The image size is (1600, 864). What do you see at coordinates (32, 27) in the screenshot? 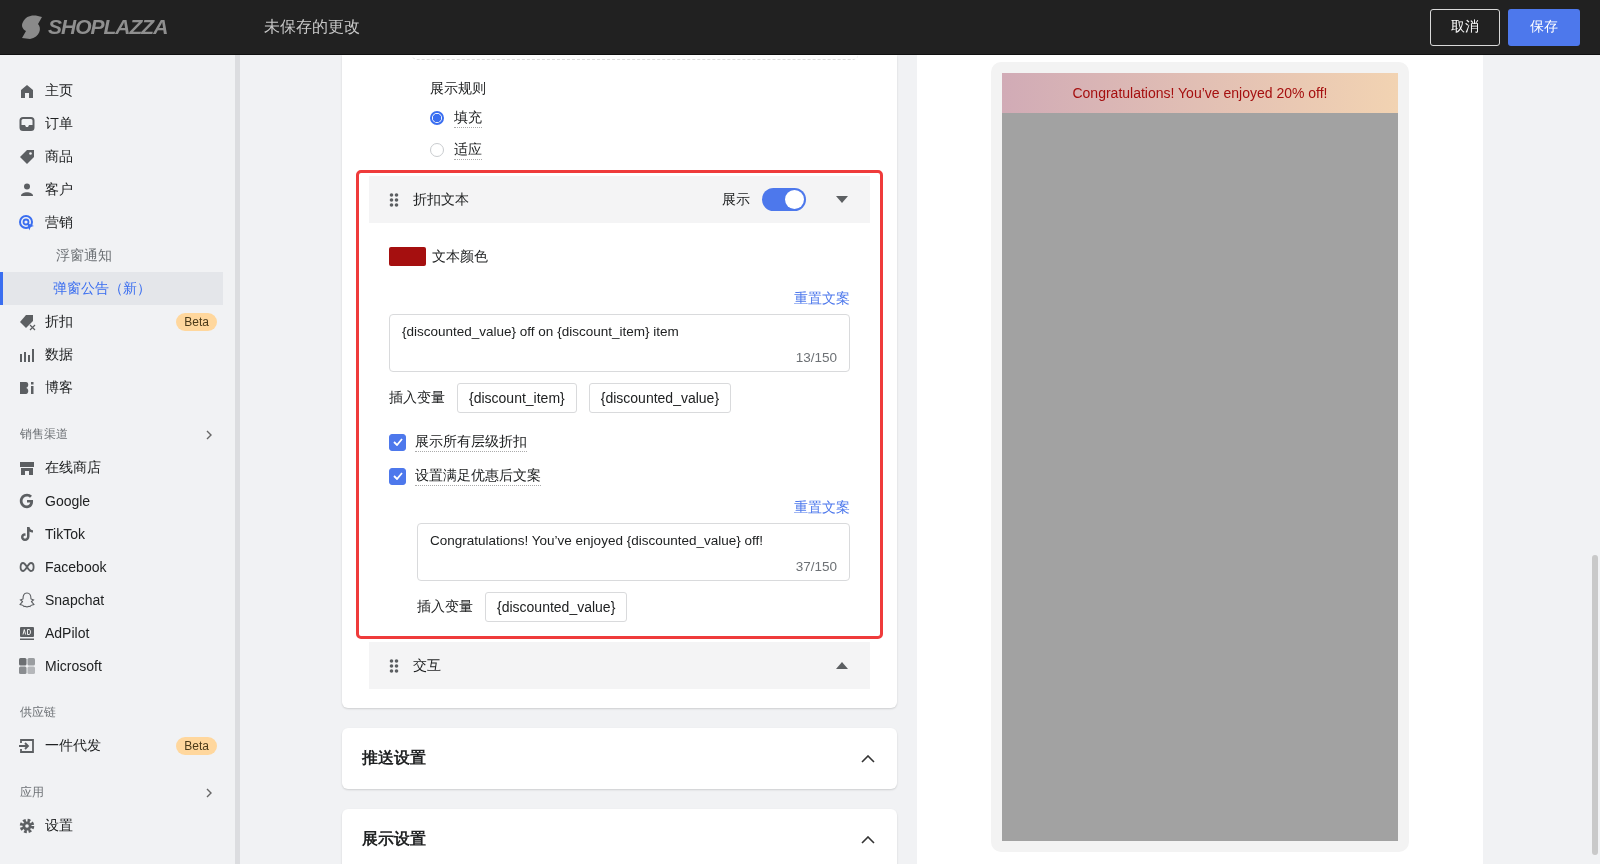
I see `logo-icon` at bounding box center [32, 27].